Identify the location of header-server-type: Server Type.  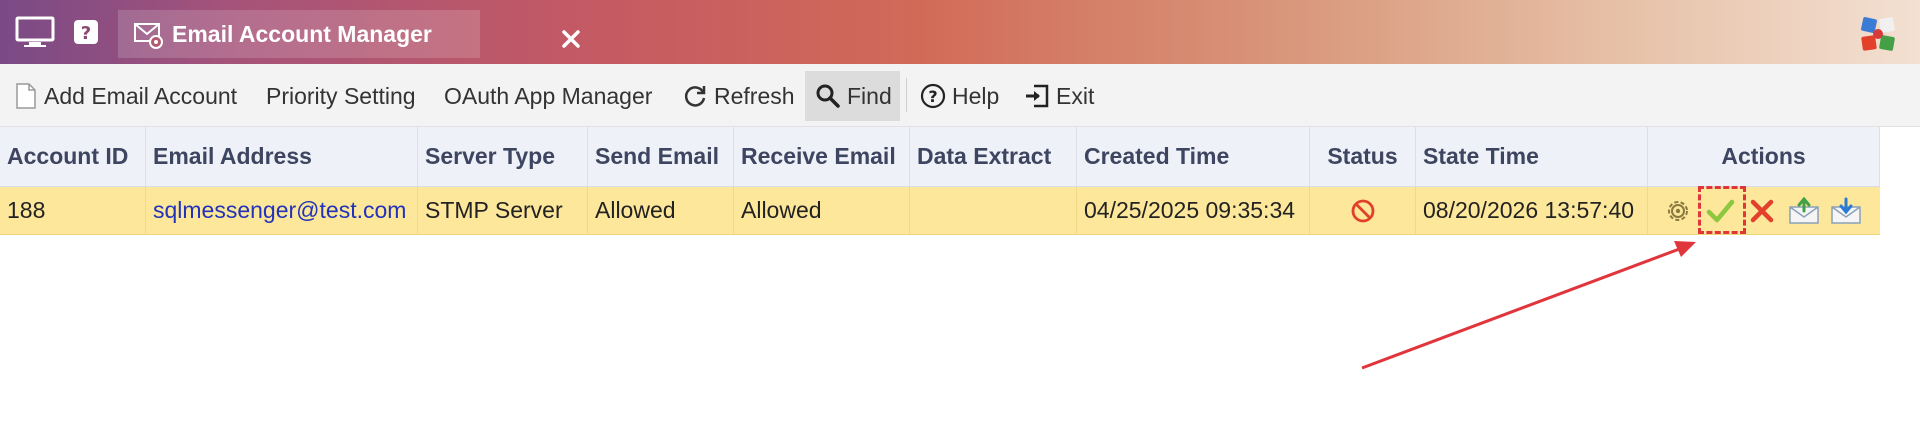
(503, 156).